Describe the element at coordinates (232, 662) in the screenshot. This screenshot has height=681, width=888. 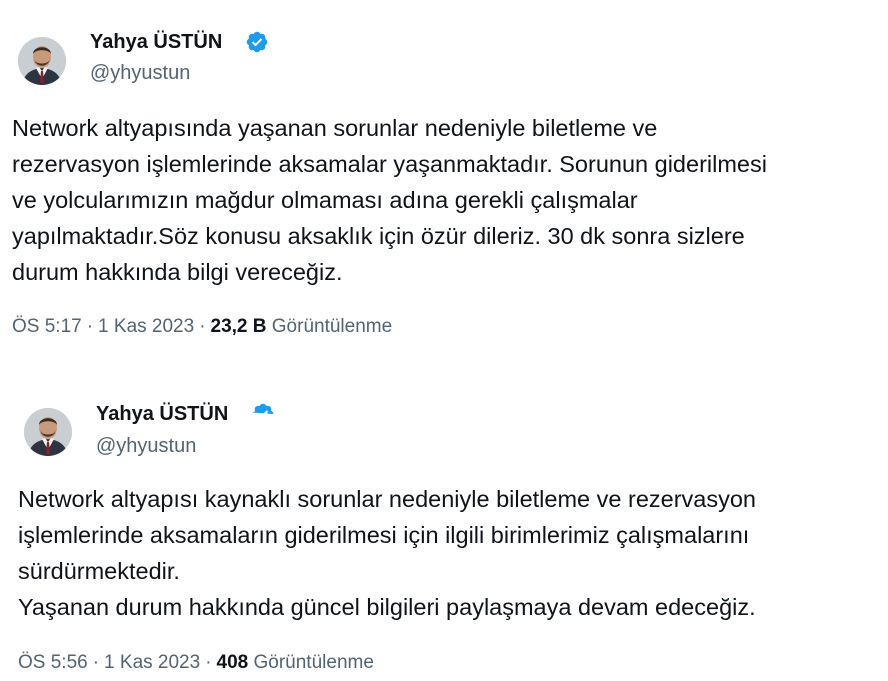
I see `view-count: 408` at that location.